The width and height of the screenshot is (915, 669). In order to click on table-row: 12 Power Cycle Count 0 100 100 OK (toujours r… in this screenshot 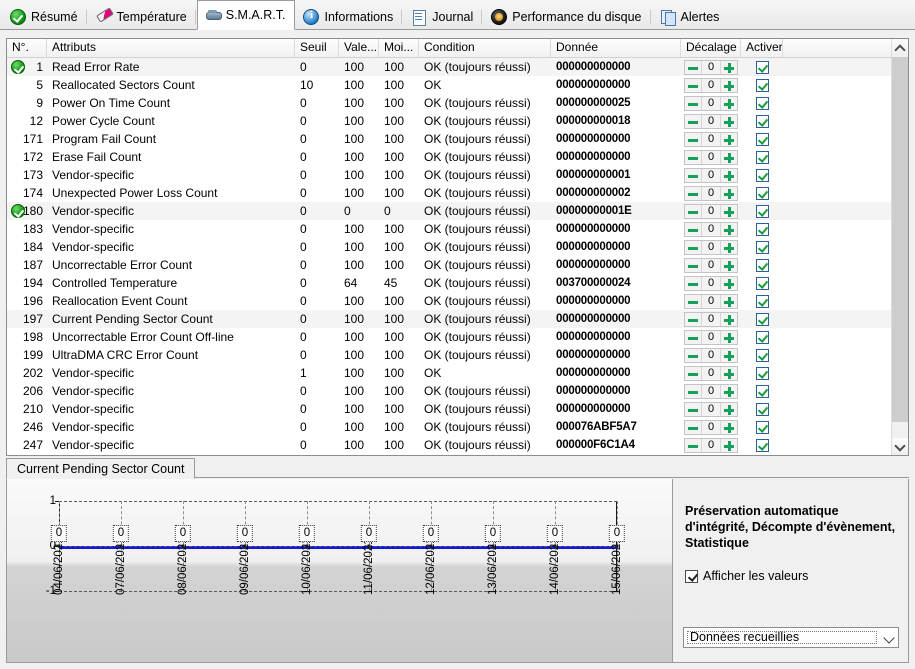, I will do `click(457, 121)`.